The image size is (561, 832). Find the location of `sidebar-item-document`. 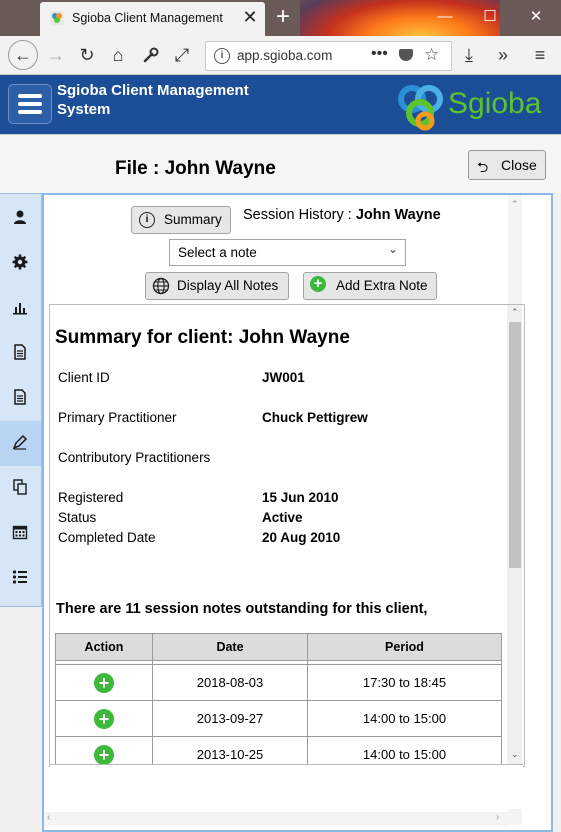

sidebar-item-document is located at coordinates (20, 353).